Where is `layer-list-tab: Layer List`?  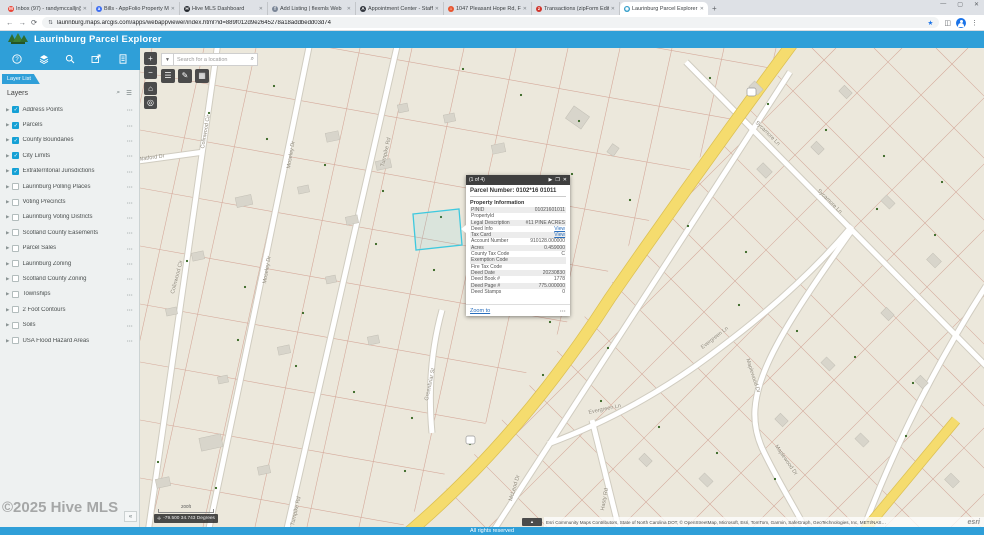 layer-list-tab: Layer List is located at coordinates (21, 79).